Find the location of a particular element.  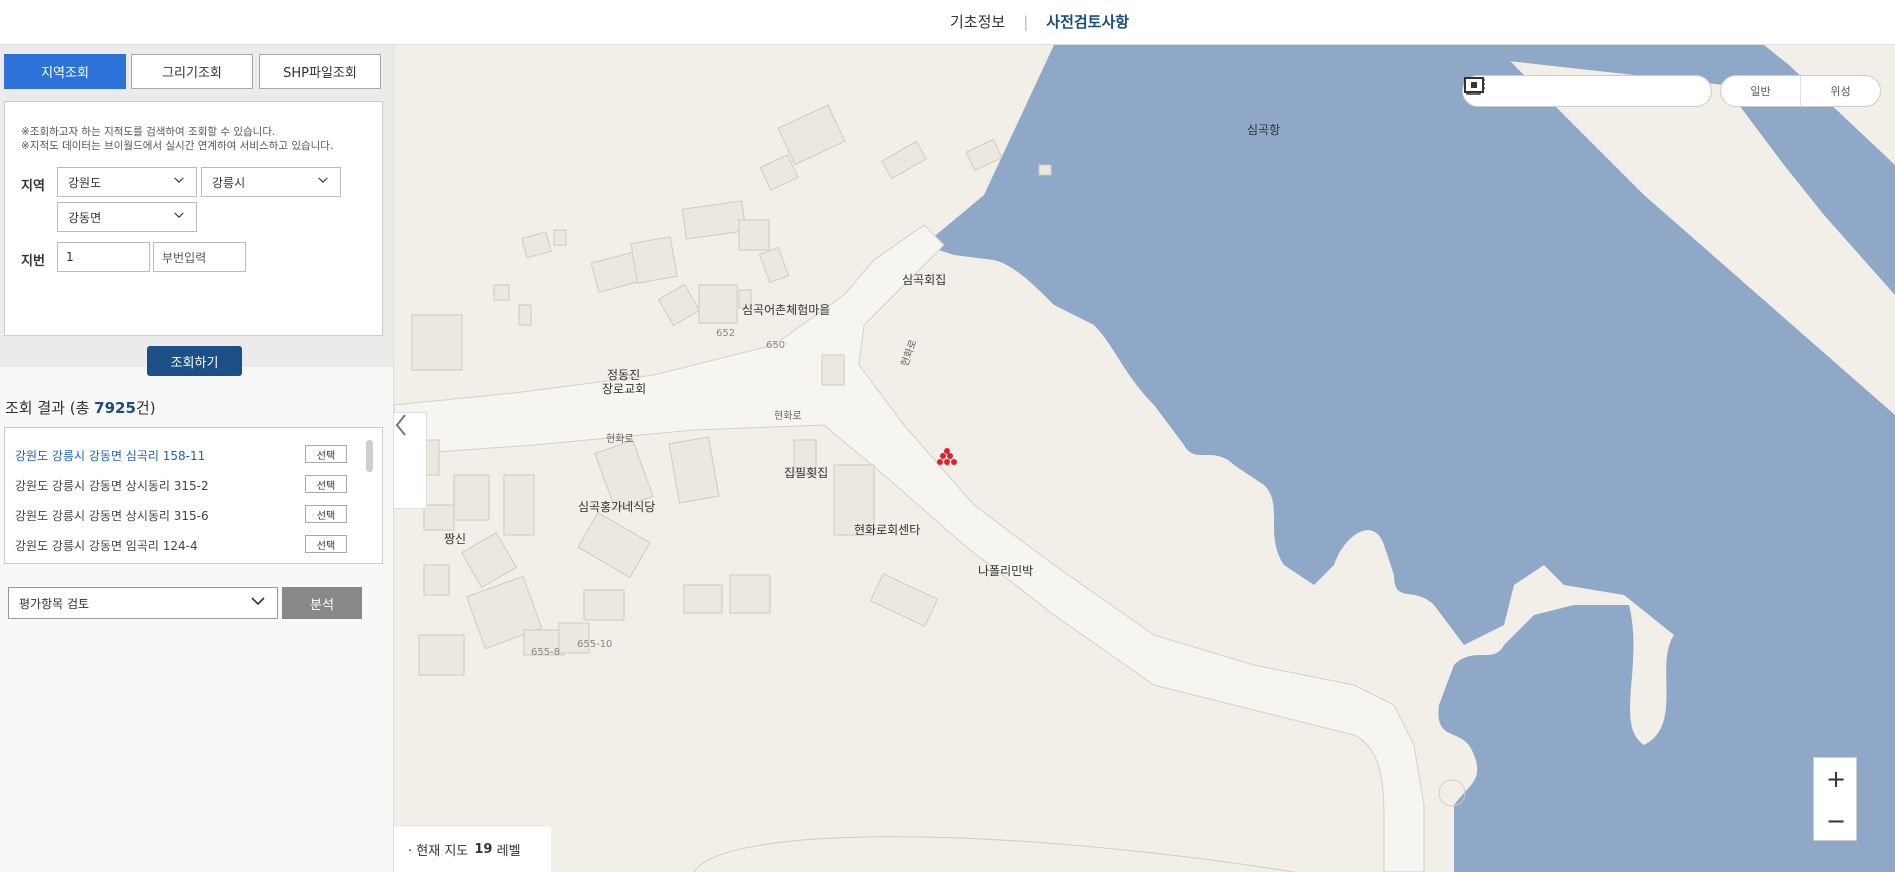

result-title: 조회 결과 (총 7925건) is located at coordinates (80, 407).